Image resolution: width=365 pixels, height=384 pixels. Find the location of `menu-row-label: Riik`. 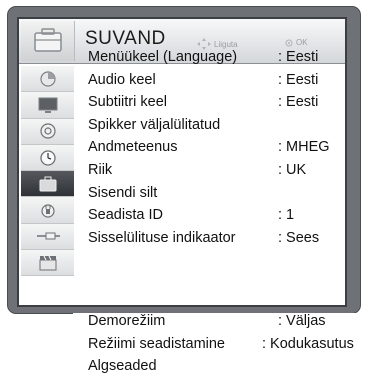

menu-row-label: Riik is located at coordinates (100, 169).